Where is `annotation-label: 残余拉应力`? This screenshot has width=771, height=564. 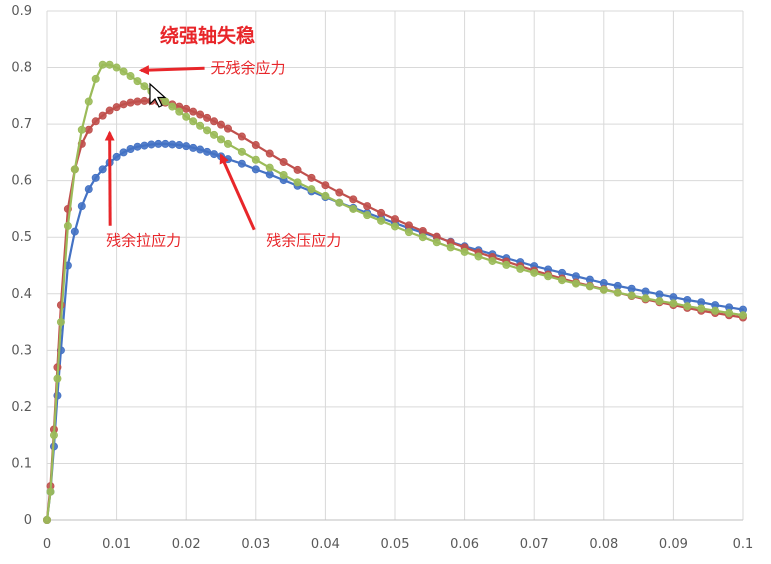 annotation-label: 残余拉应力 is located at coordinates (143, 241).